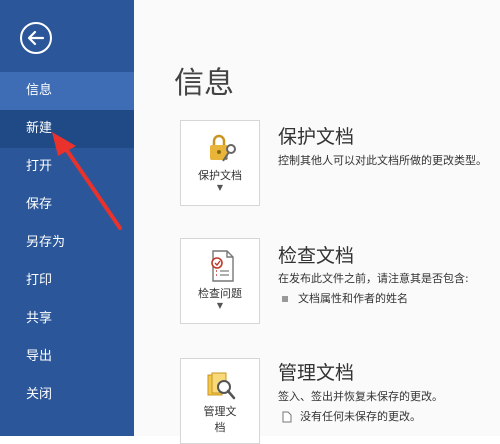 This screenshot has height=444, width=500. Describe the element at coordinates (67, 357) in the screenshot. I see `sidebar-item-export: 导出` at that location.